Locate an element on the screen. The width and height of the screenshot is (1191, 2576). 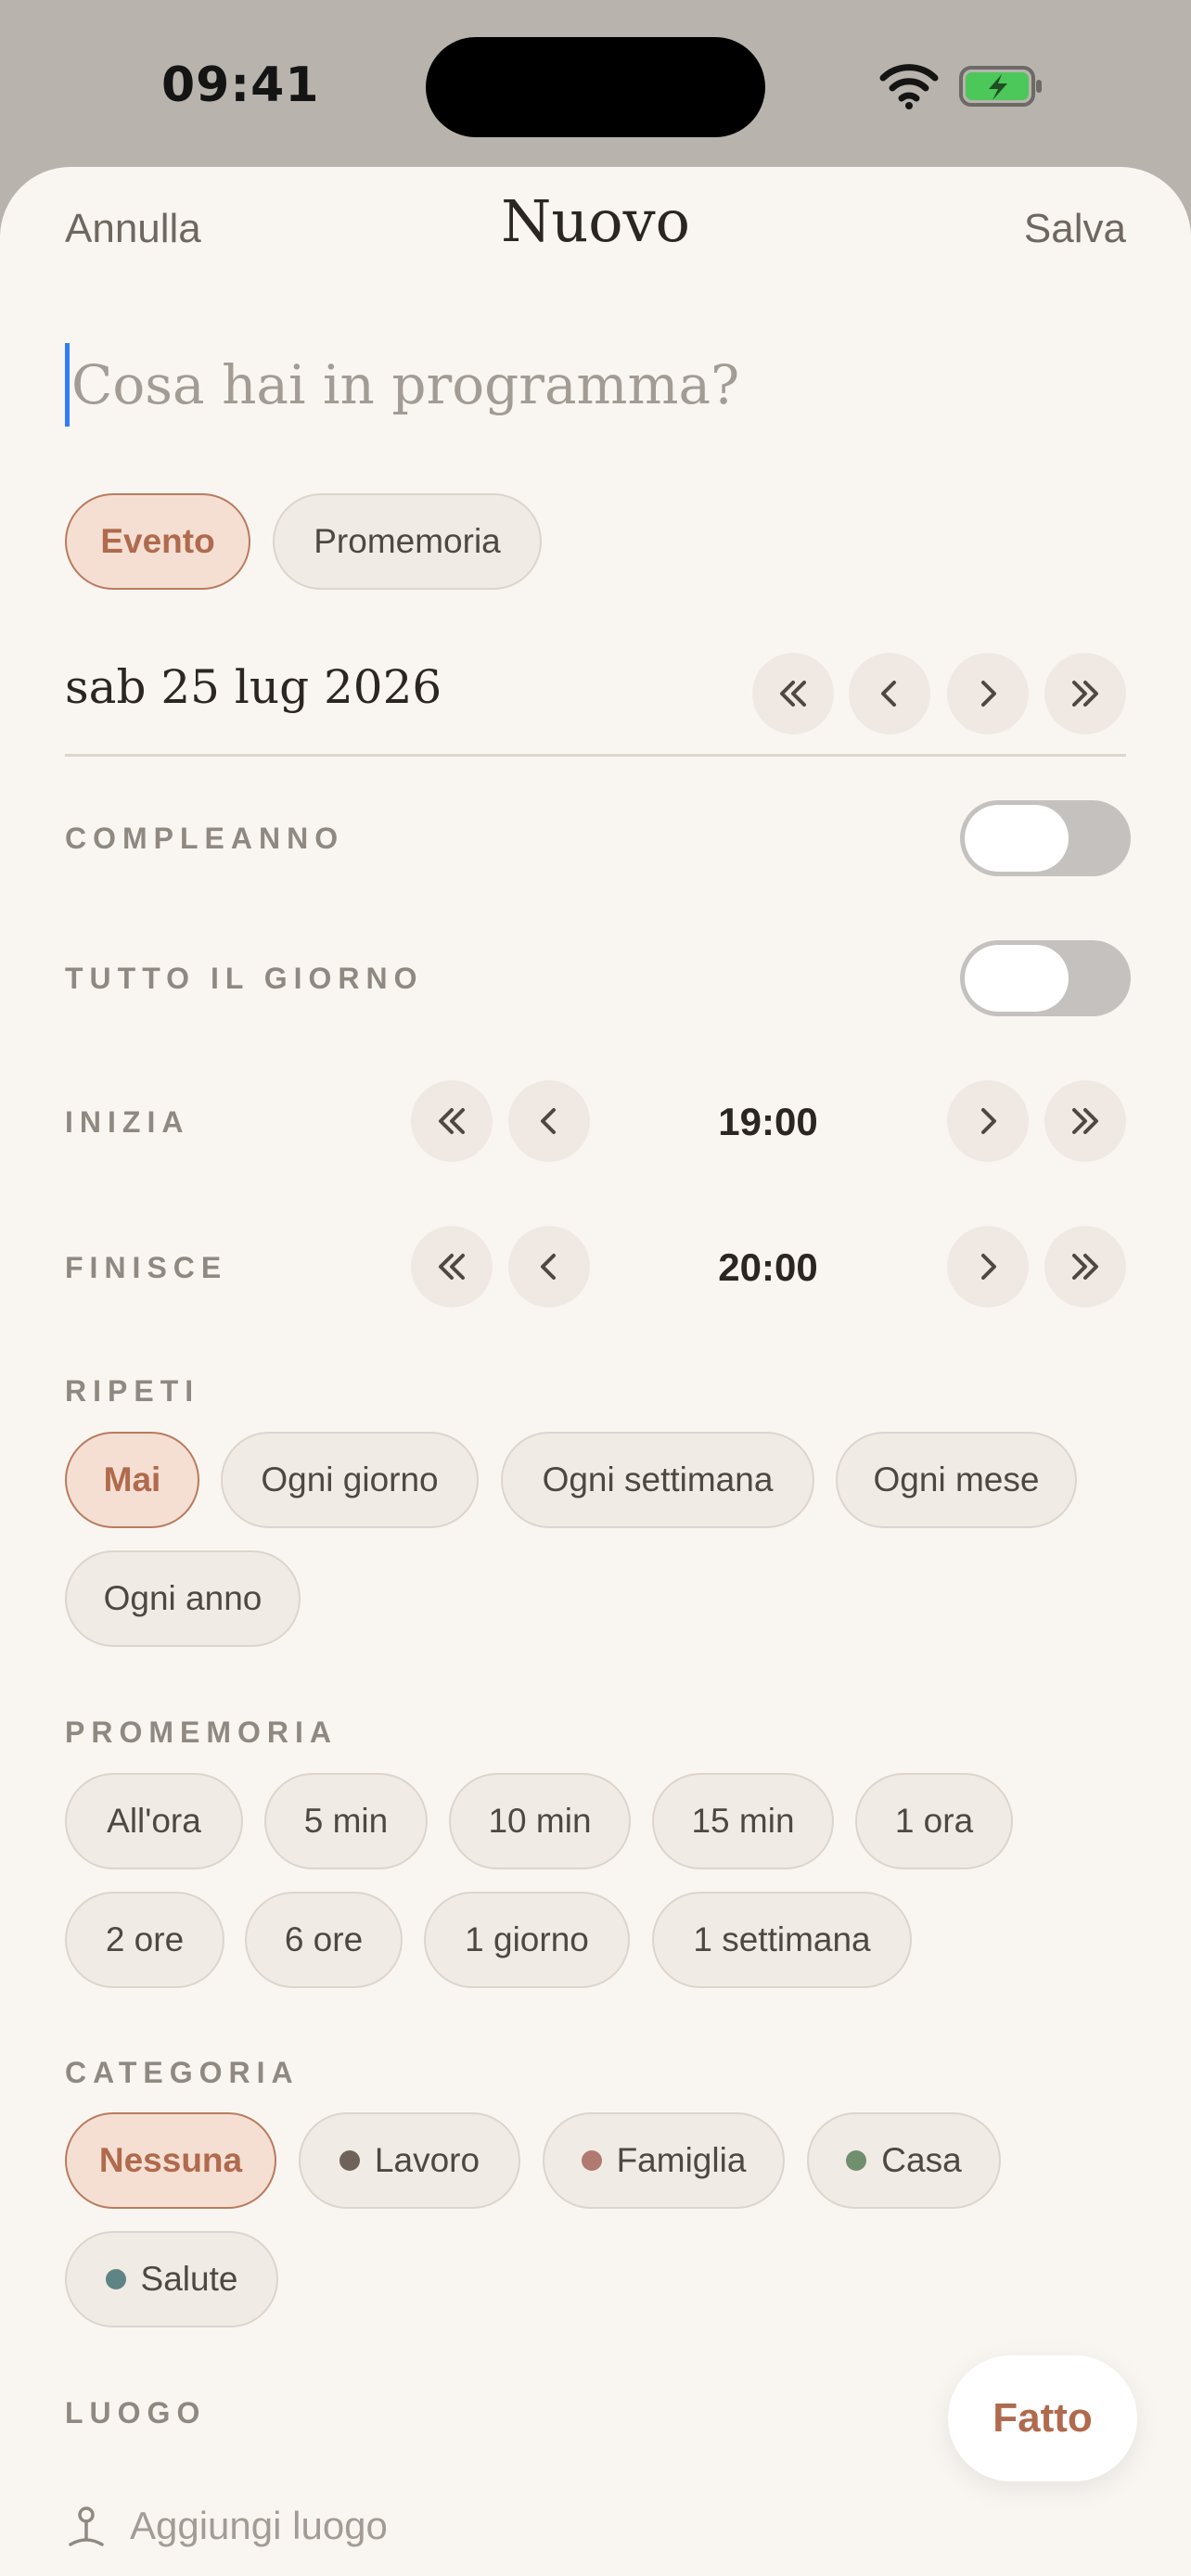
repeat-option: Ogni settimana is located at coordinates (657, 1480).